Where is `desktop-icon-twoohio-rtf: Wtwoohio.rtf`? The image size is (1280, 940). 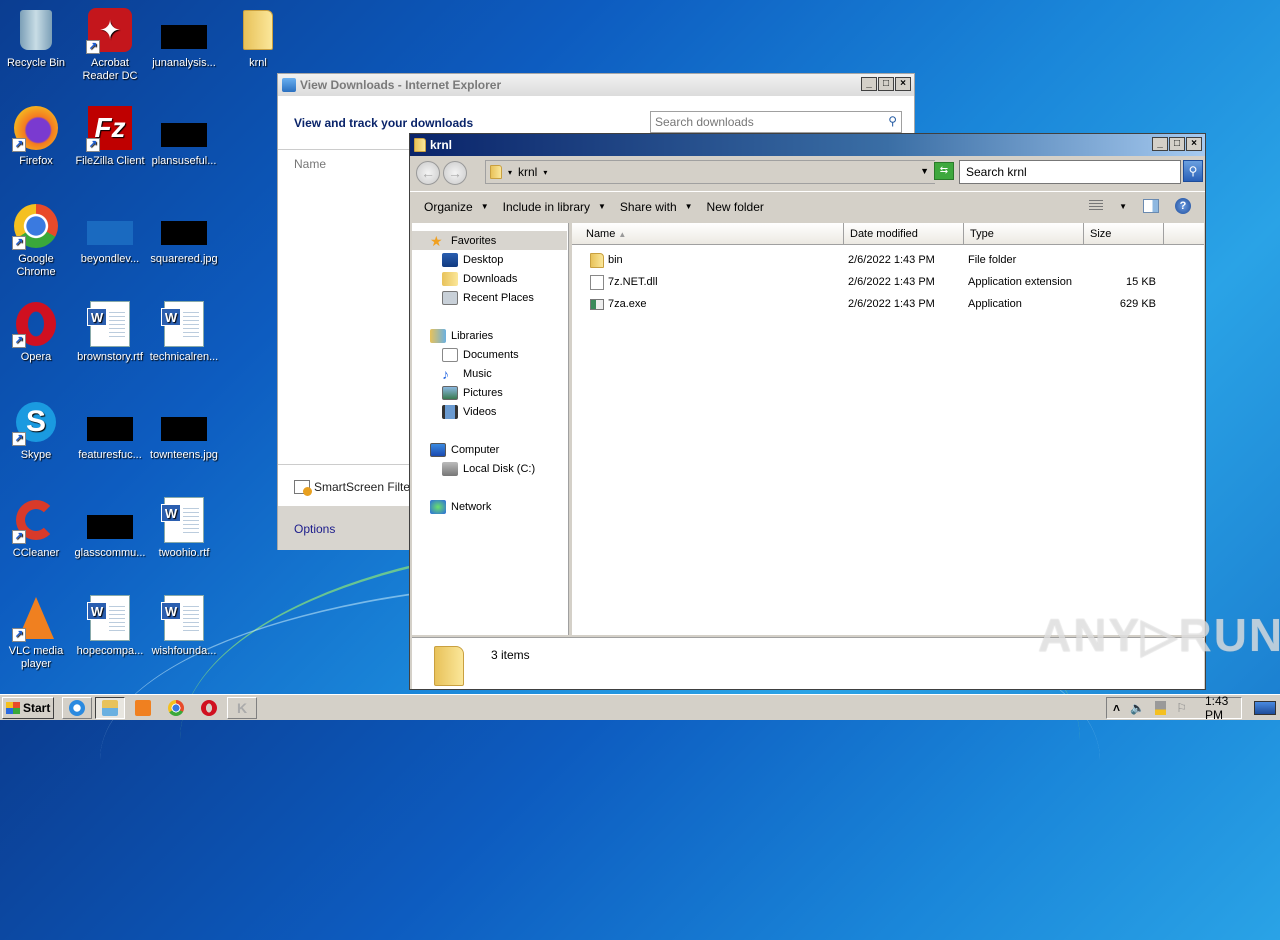
desktop-icon-twoohio-rtf: Wtwoohio.rtf is located at coordinates (184, 528).